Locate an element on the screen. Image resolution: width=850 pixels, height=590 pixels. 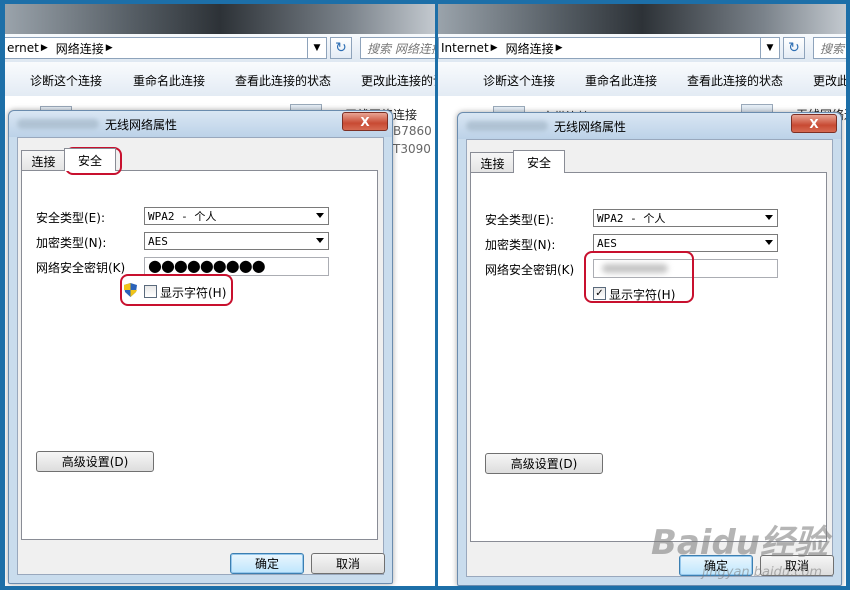
breadcrumb-root: ernet is located at coordinates (23, 48).